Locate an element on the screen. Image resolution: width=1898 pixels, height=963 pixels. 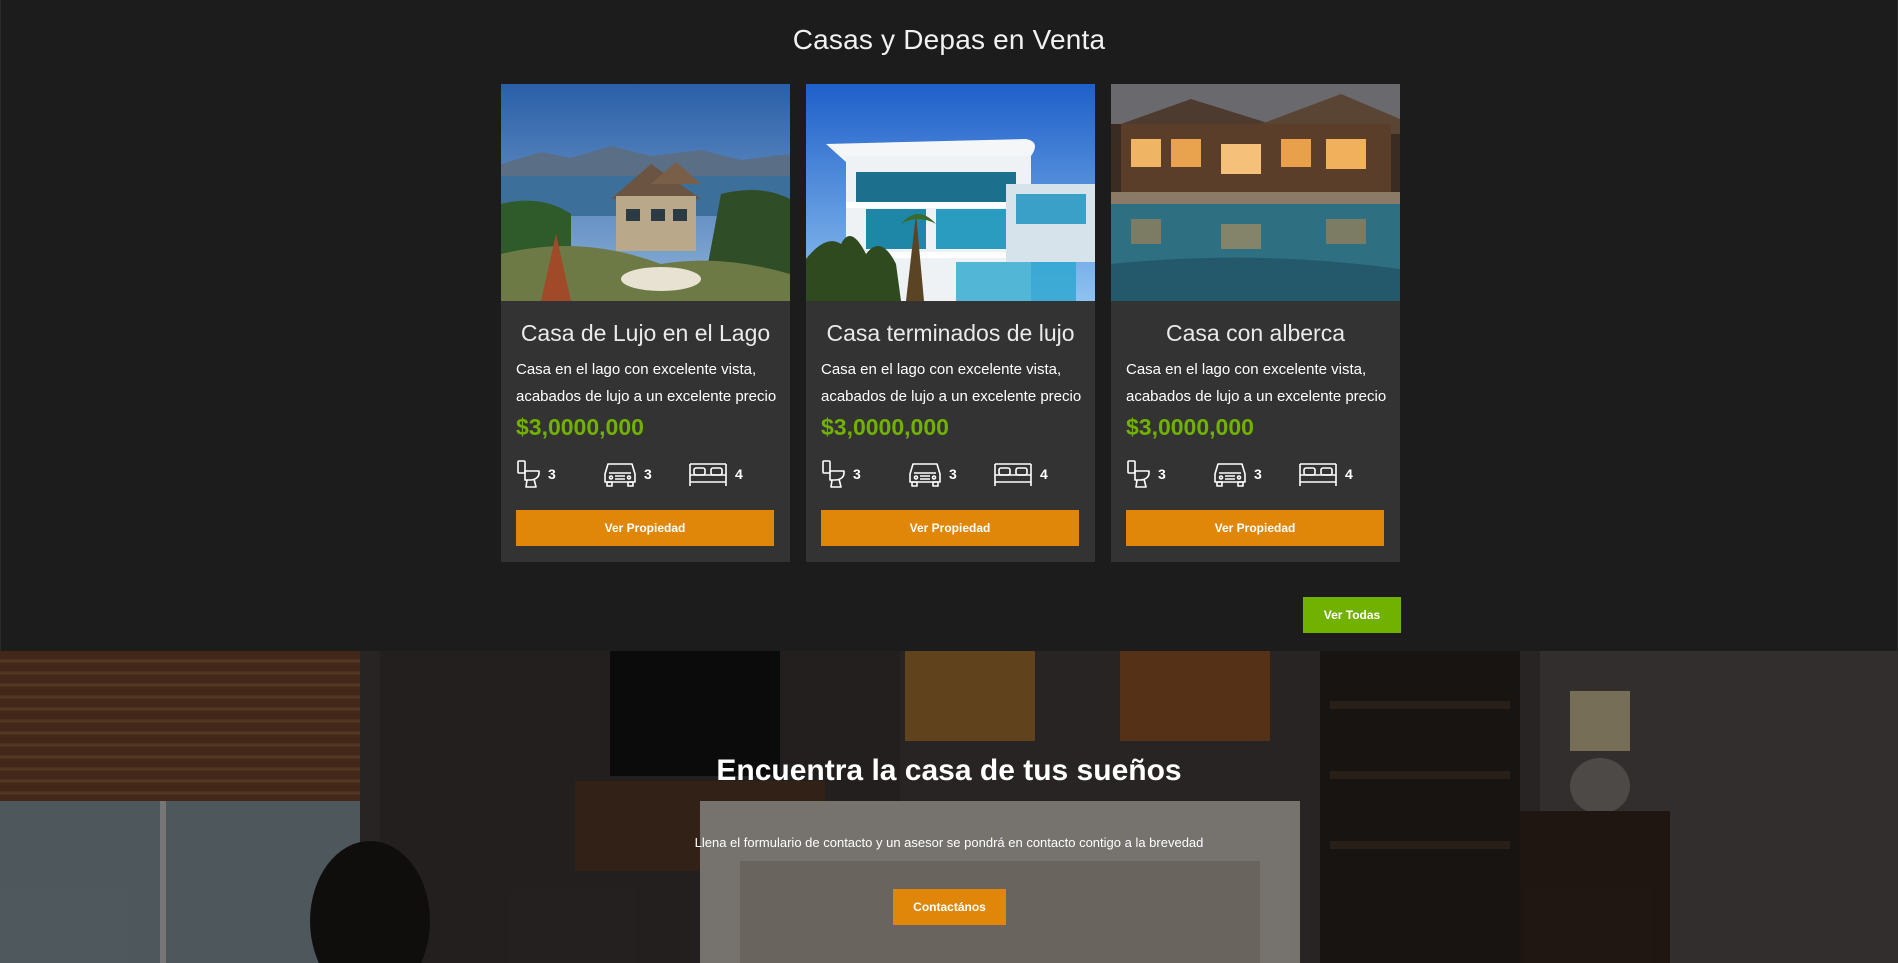
section-title: Casas y Depas en Venta is located at coordinates (949, 39).